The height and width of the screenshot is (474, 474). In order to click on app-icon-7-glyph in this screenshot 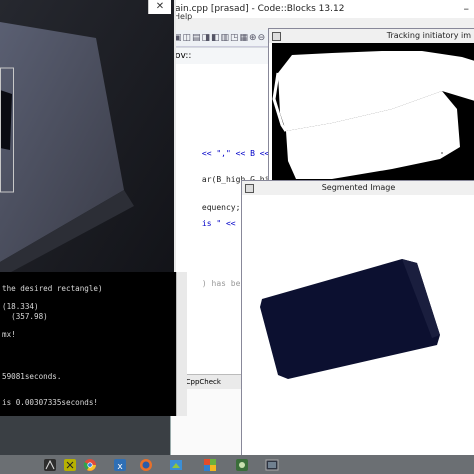, I will do `click(210, 464)`.